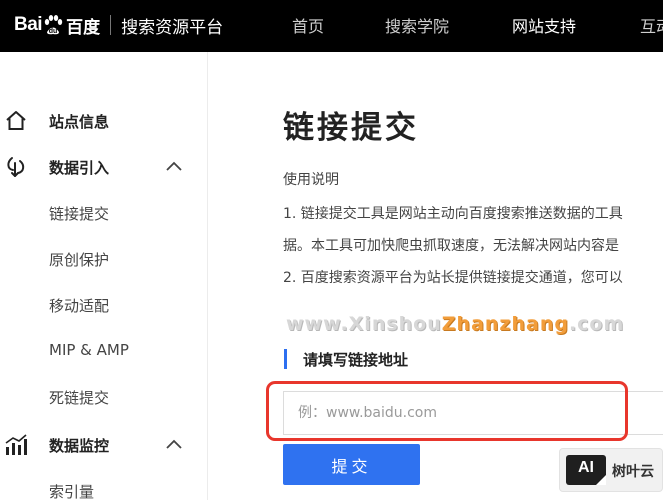  What do you see at coordinates (53, 31) in the screenshot?
I see `svg-text: du` at bounding box center [53, 31].